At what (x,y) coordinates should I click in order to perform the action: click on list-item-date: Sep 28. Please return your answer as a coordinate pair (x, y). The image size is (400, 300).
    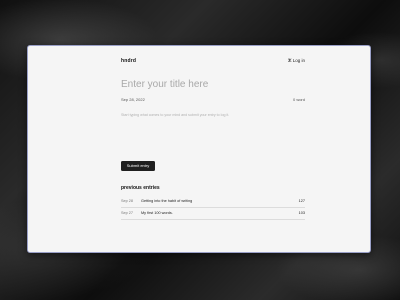
    Looking at the image, I should click on (127, 201).